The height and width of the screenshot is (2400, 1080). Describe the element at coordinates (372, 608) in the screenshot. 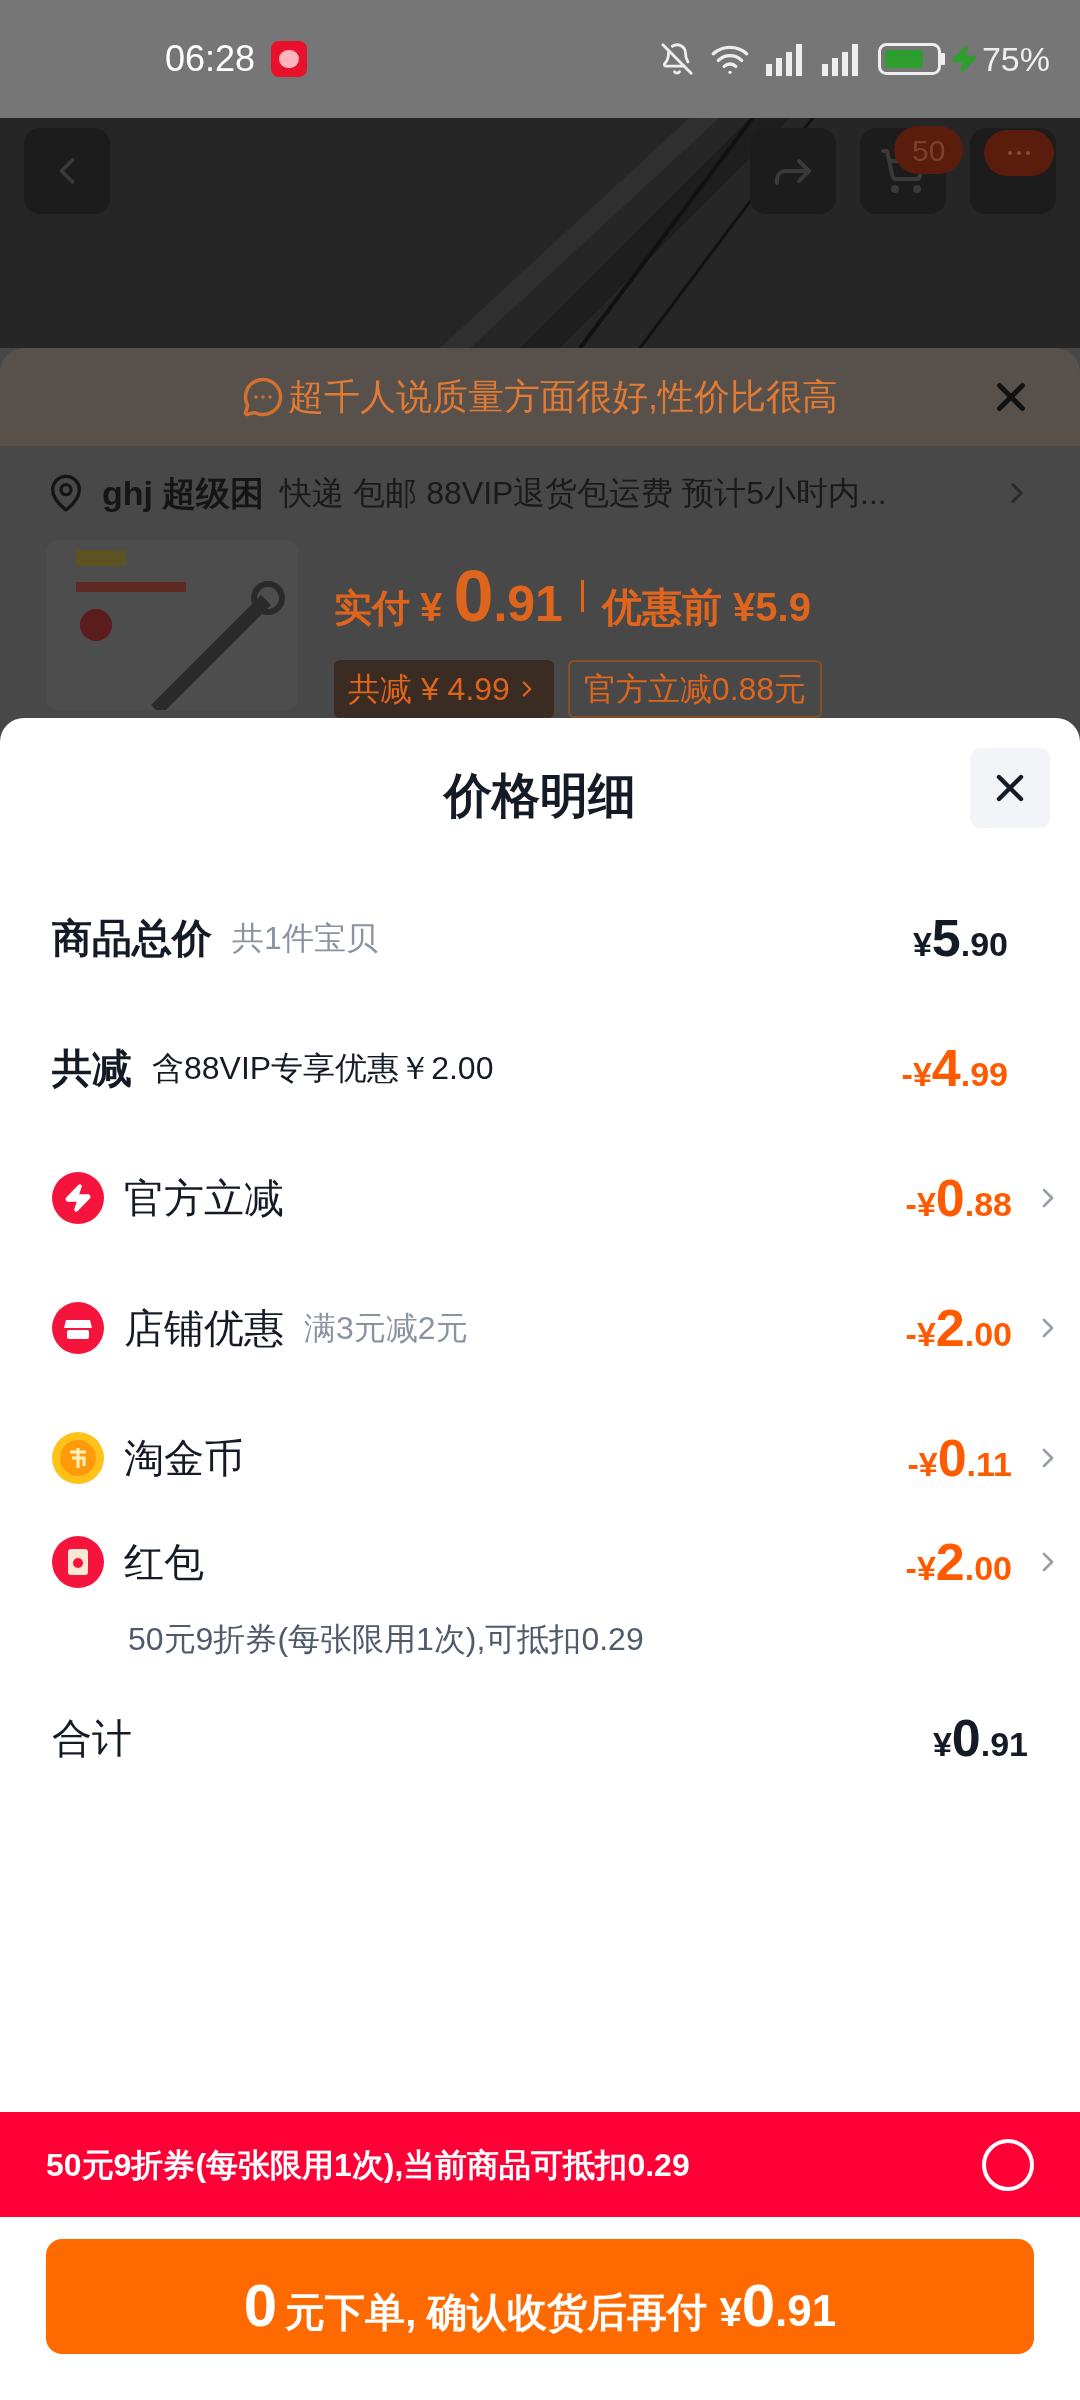

I see `paid-label: 实付` at that location.